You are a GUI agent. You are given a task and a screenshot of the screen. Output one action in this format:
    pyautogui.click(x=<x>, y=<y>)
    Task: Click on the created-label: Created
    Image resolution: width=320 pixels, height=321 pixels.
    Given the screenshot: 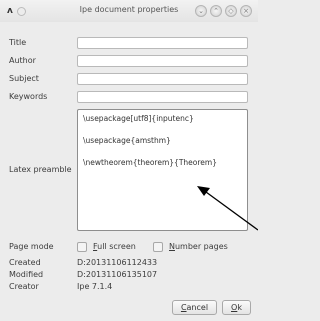 What is the action you would take?
    pyautogui.click(x=25, y=262)
    